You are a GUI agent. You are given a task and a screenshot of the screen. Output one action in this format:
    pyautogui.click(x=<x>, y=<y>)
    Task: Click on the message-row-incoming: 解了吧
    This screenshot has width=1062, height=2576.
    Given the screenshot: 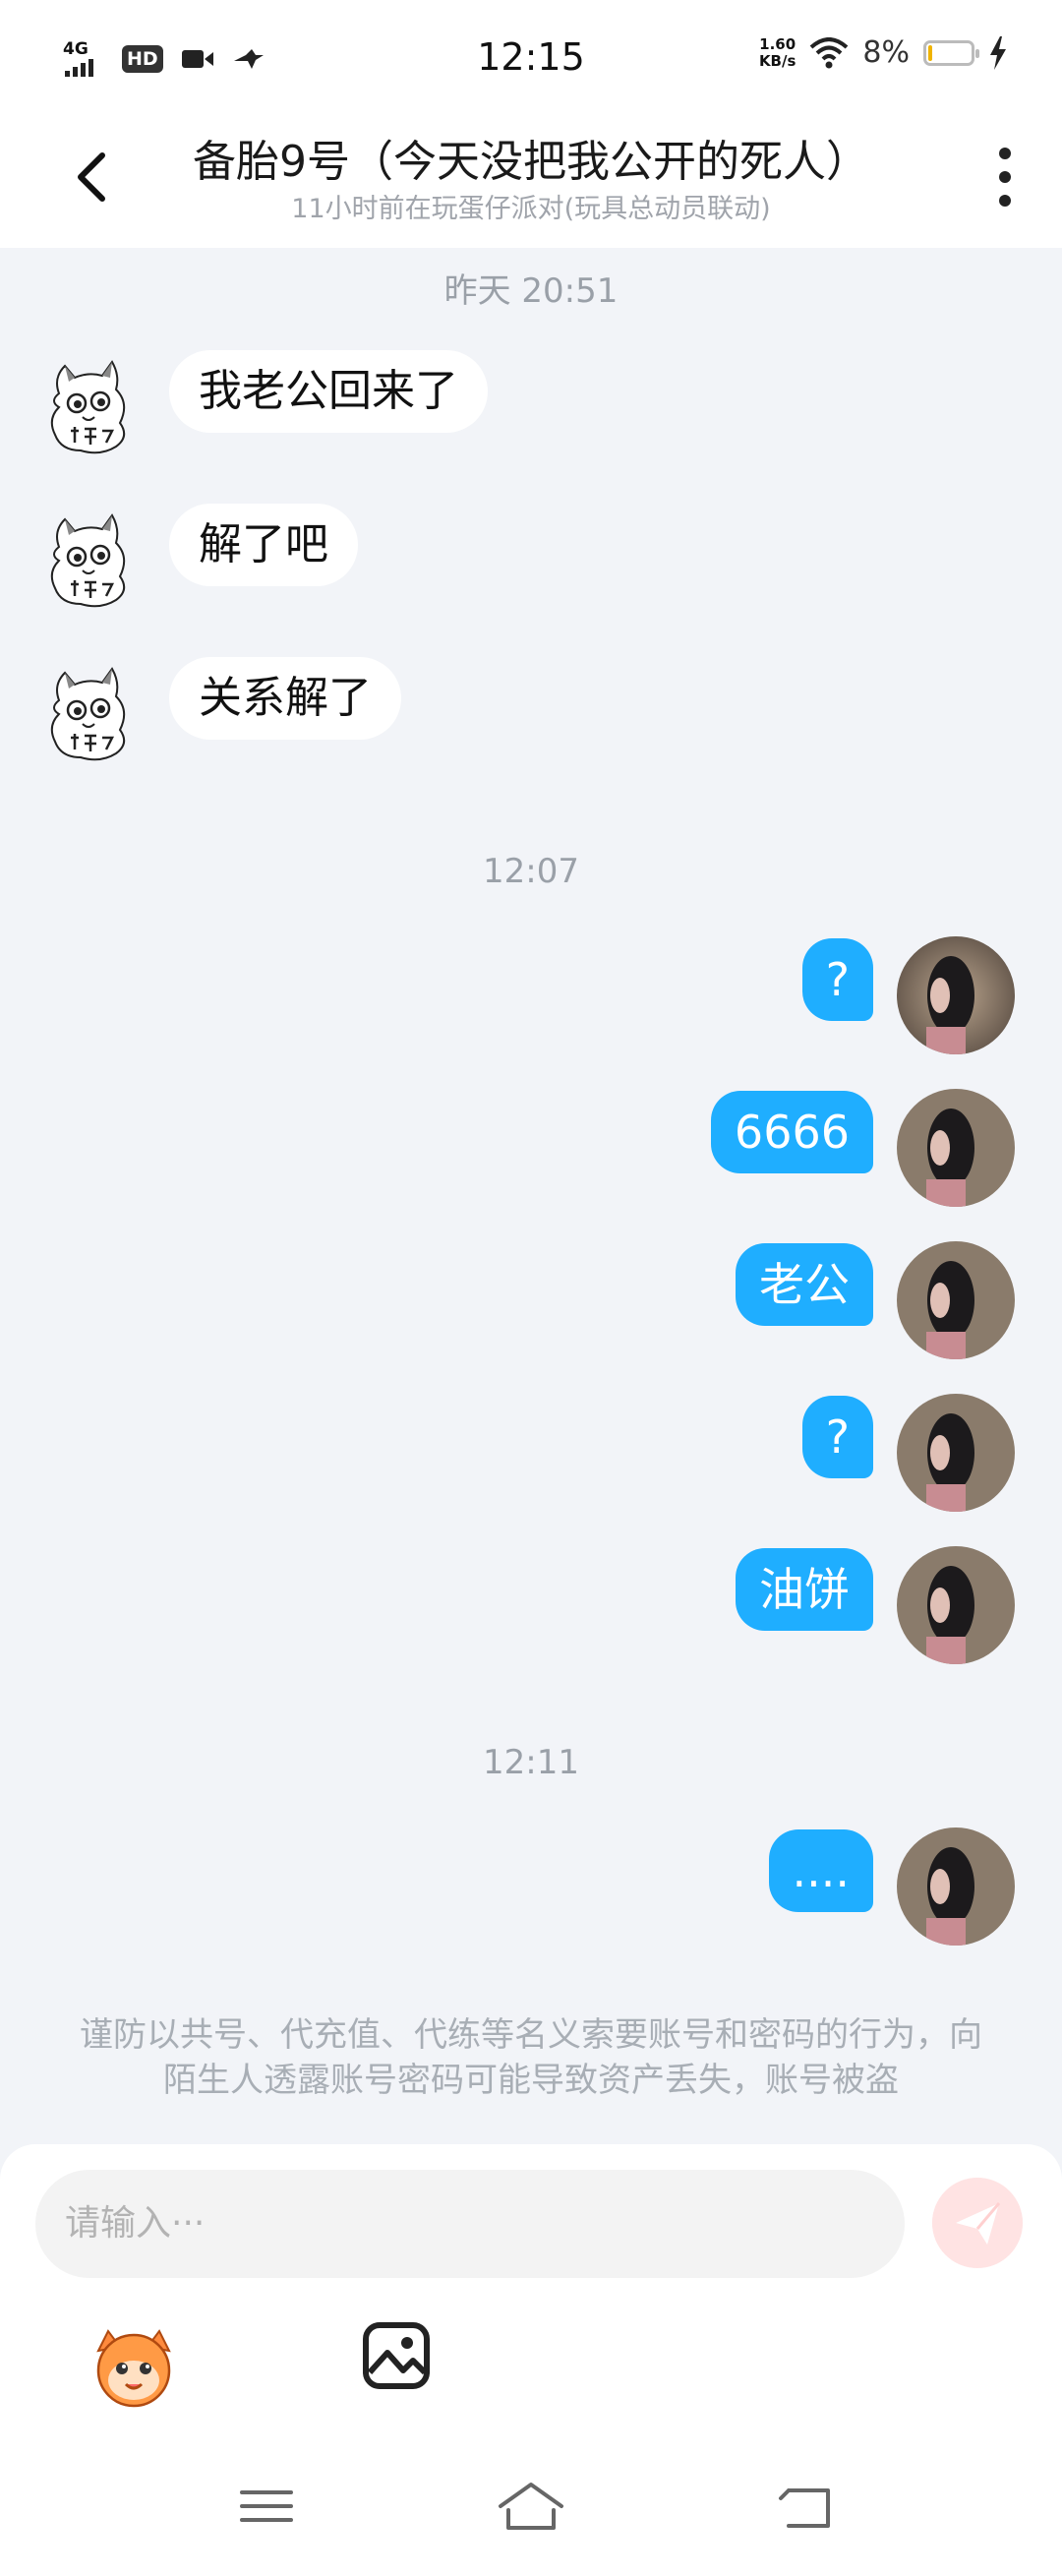 What is the action you would take?
    pyautogui.click(x=199, y=561)
    